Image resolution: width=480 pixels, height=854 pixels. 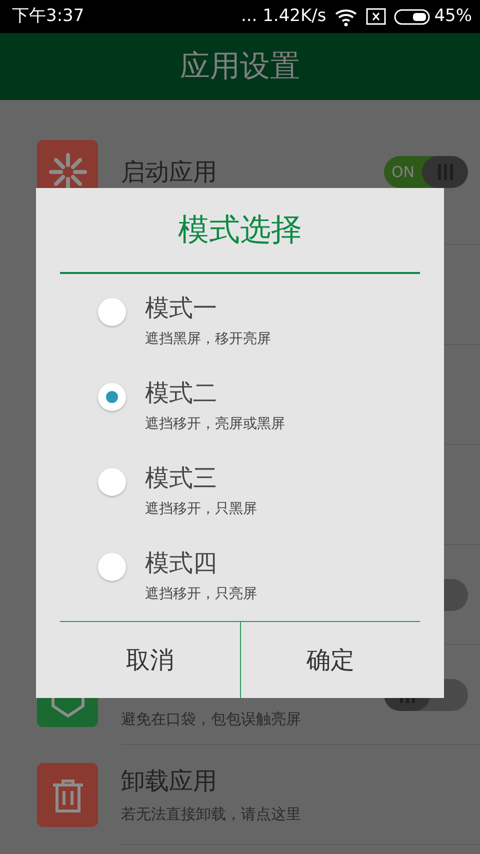 I want to click on toggle-label: ON, so click(x=403, y=172).